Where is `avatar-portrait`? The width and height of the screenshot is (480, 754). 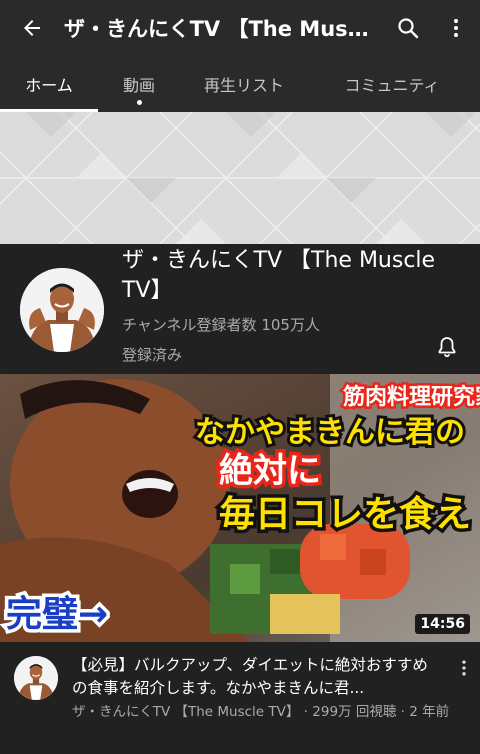 avatar-portrait is located at coordinates (62, 310).